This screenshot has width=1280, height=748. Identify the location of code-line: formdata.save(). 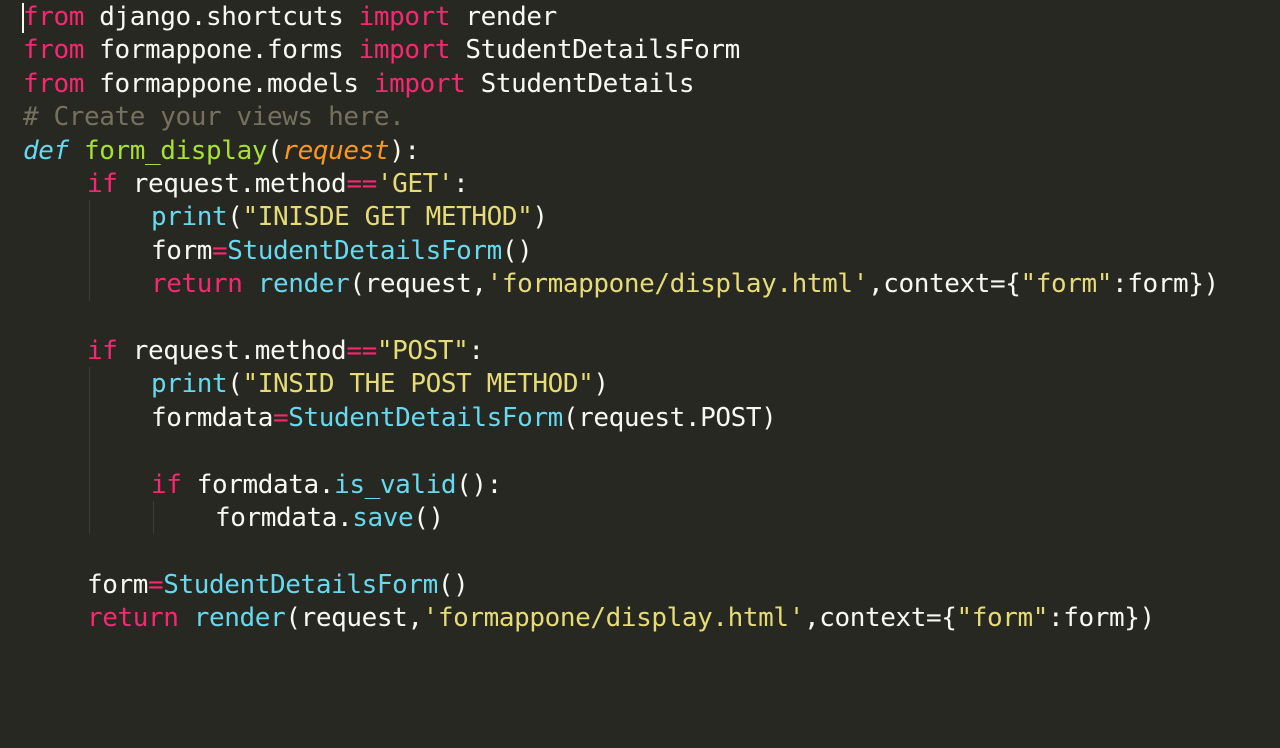
(329, 518).